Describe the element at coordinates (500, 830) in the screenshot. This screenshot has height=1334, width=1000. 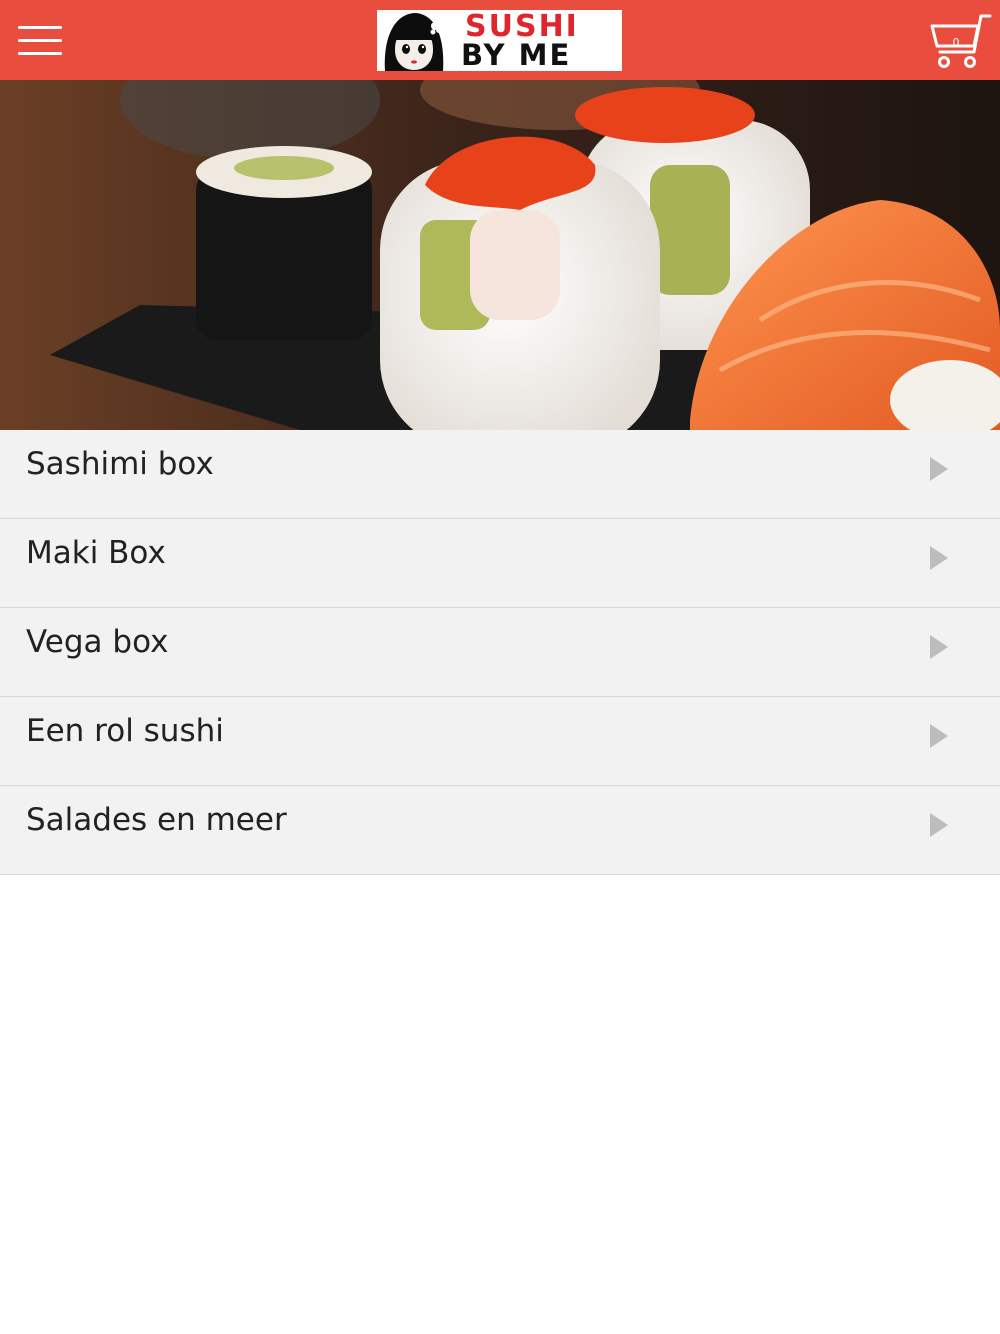
I see `menu-item-salades-en-meer: Salades en meer` at that location.